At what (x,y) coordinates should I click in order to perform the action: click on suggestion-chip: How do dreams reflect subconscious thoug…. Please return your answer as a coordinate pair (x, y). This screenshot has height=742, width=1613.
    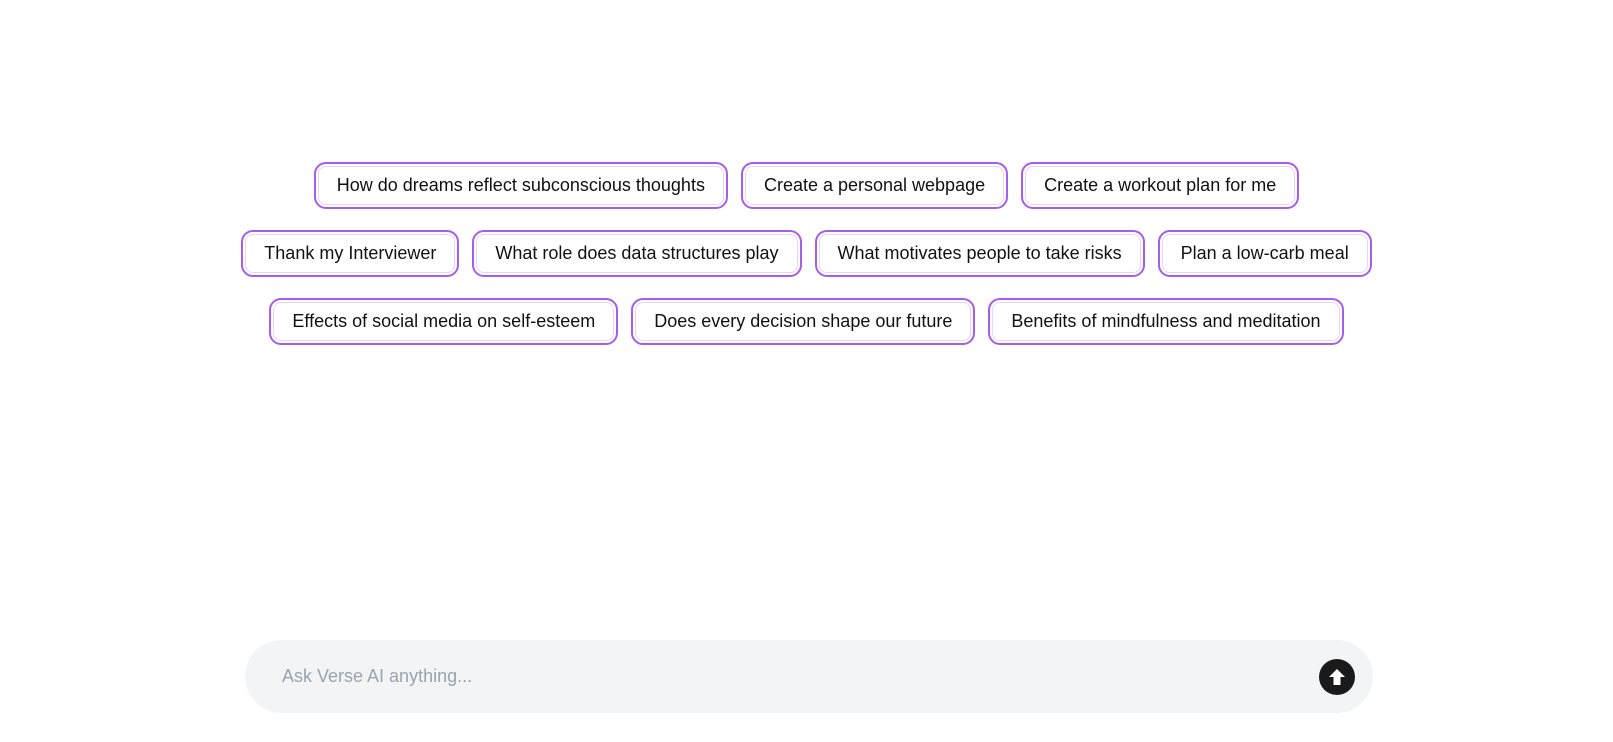
    Looking at the image, I should click on (520, 185).